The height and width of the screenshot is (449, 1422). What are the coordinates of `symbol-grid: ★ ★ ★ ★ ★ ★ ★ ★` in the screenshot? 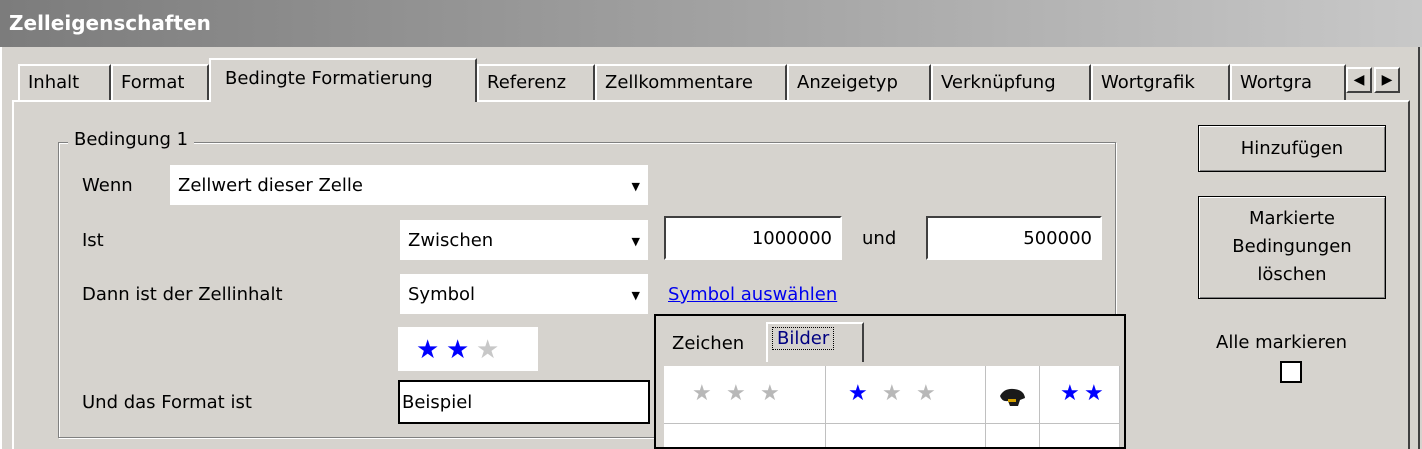 It's located at (892, 406).